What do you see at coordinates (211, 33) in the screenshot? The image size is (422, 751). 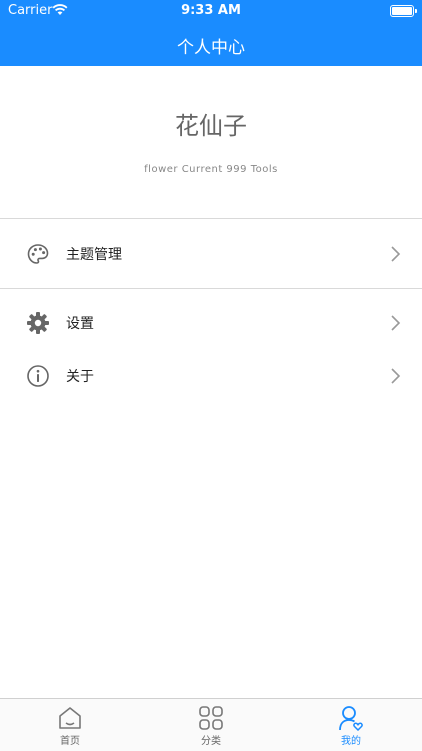 I see `app-header: Carrier 9:33 AM 个人中心` at bounding box center [211, 33].